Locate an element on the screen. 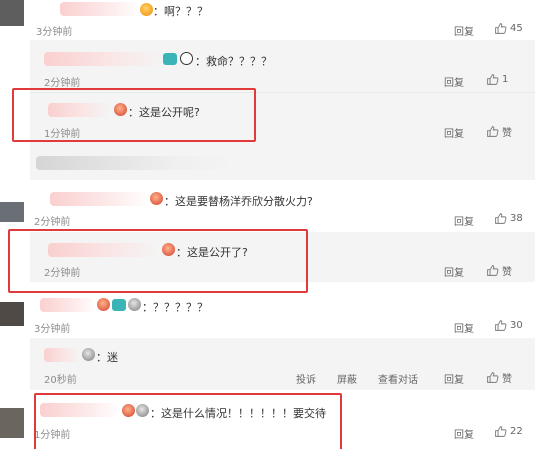 This screenshot has width=537, height=449. report-button: 投诉 is located at coordinates (306, 378).